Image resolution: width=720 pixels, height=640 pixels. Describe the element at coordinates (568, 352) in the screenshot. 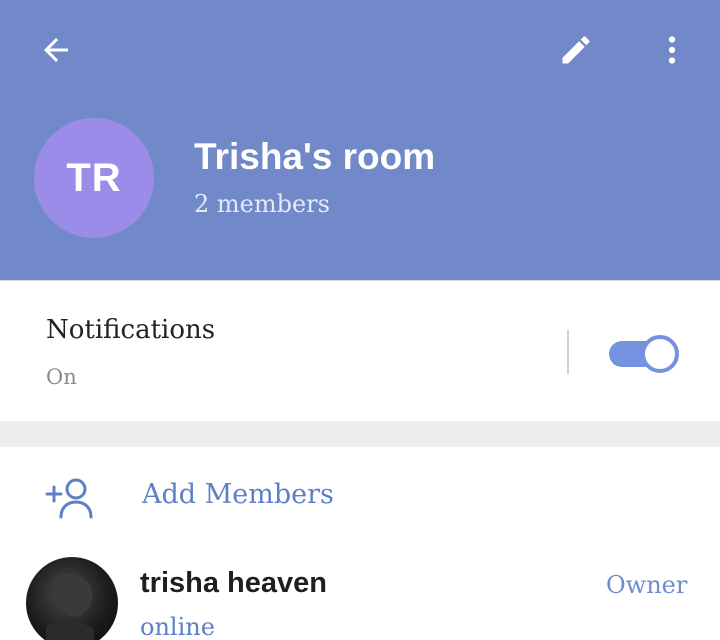

I see `divider` at that location.